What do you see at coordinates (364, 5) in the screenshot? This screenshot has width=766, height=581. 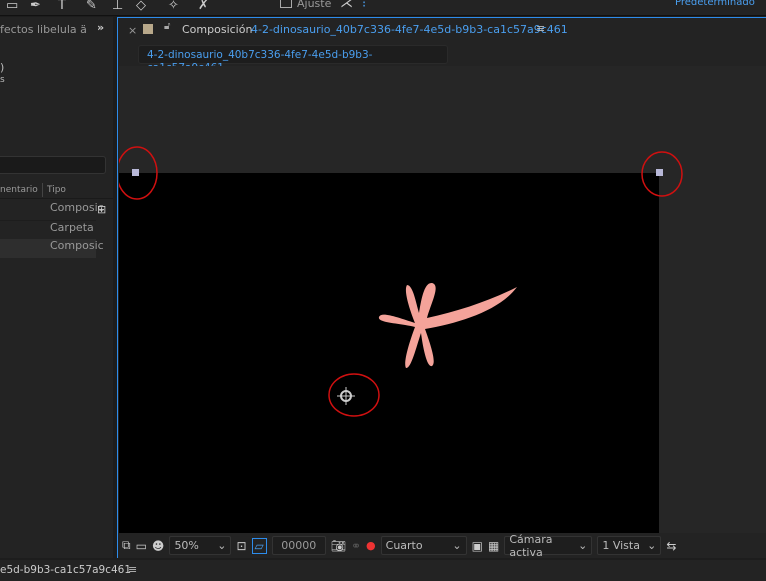 I see `snap-grid-icon: ⁝` at bounding box center [364, 5].